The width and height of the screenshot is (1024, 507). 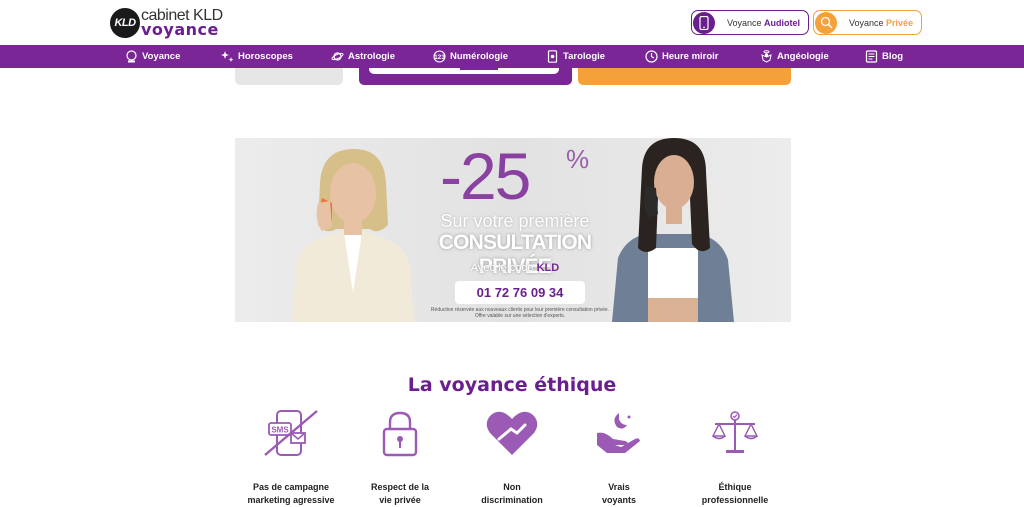 I want to click on angel-icon, so click(x=766, y=57).